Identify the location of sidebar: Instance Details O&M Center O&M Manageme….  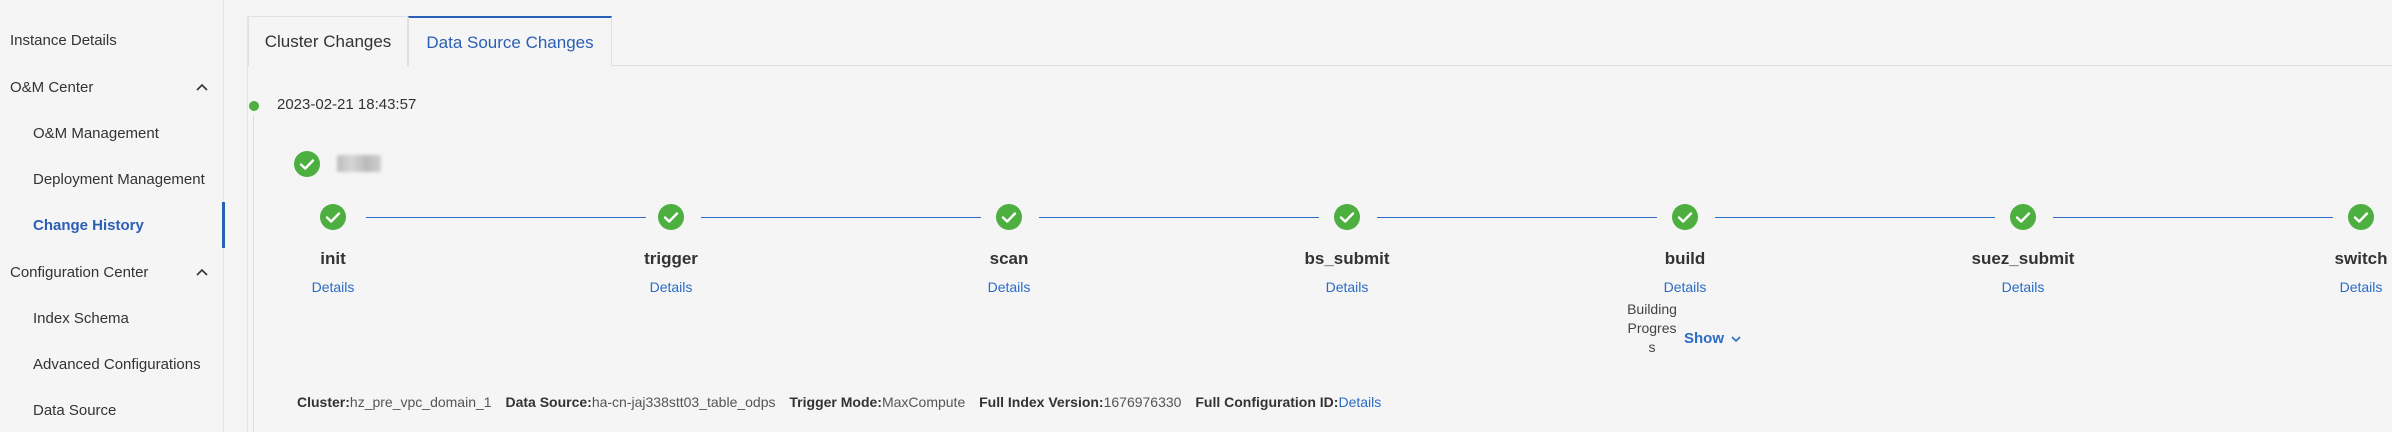
(112, 216).